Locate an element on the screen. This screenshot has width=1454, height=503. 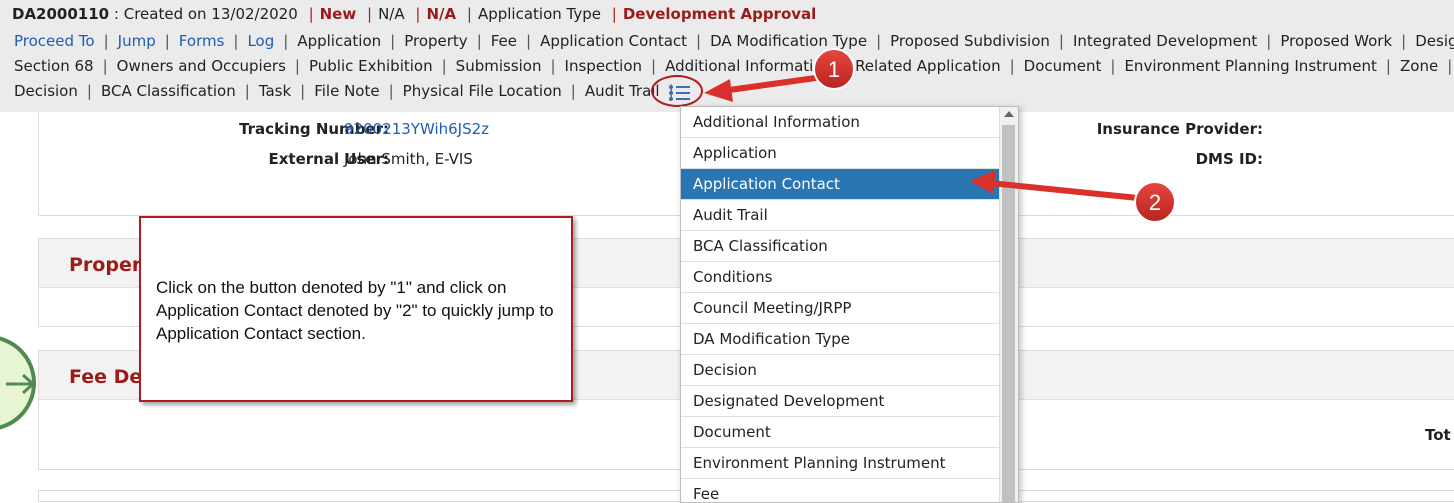
nav-file-note: File Note is located at coordinates (346, 91).